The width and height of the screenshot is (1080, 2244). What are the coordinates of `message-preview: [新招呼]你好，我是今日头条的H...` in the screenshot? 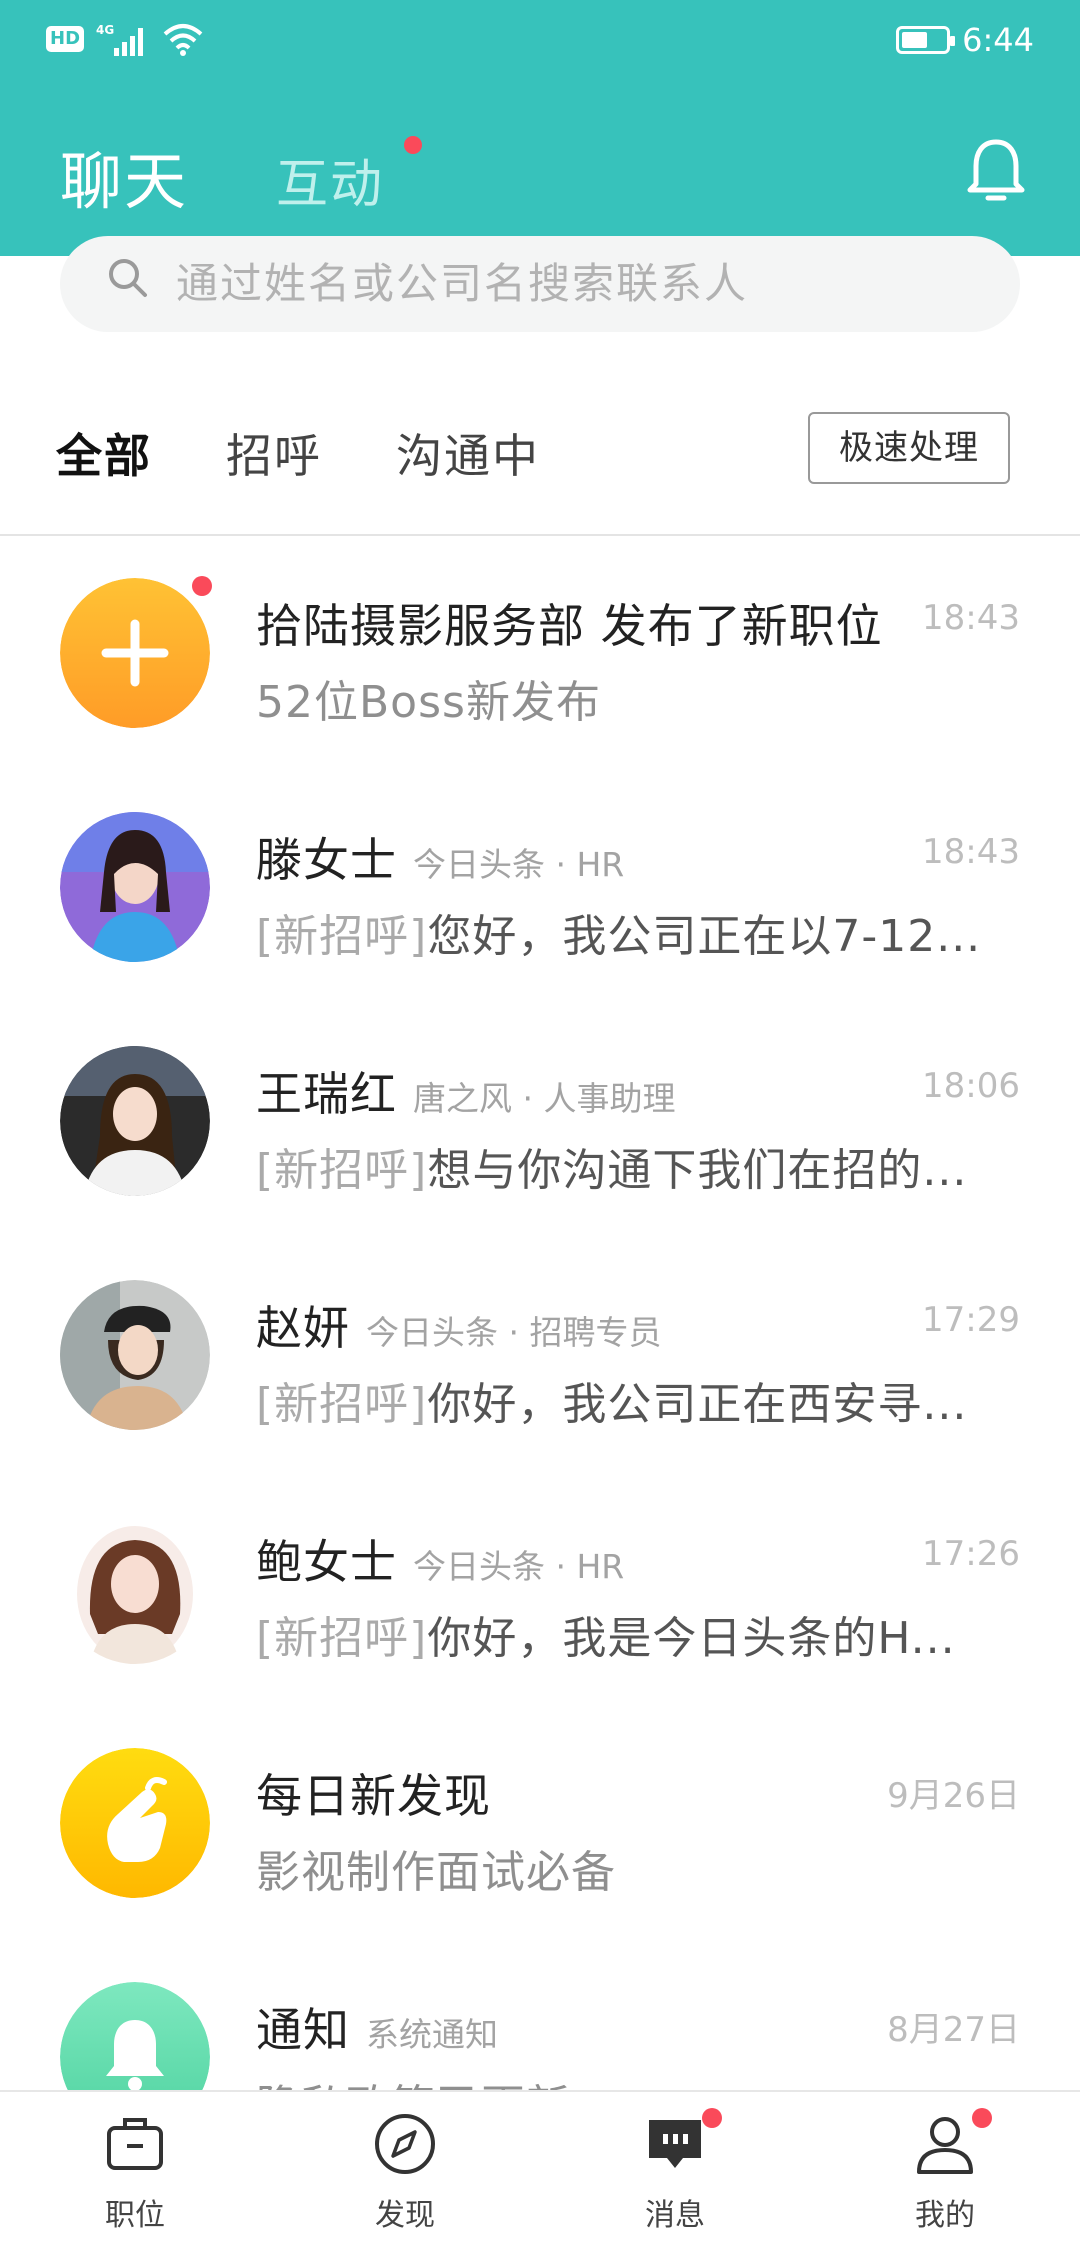 It's located at (606, 1634).